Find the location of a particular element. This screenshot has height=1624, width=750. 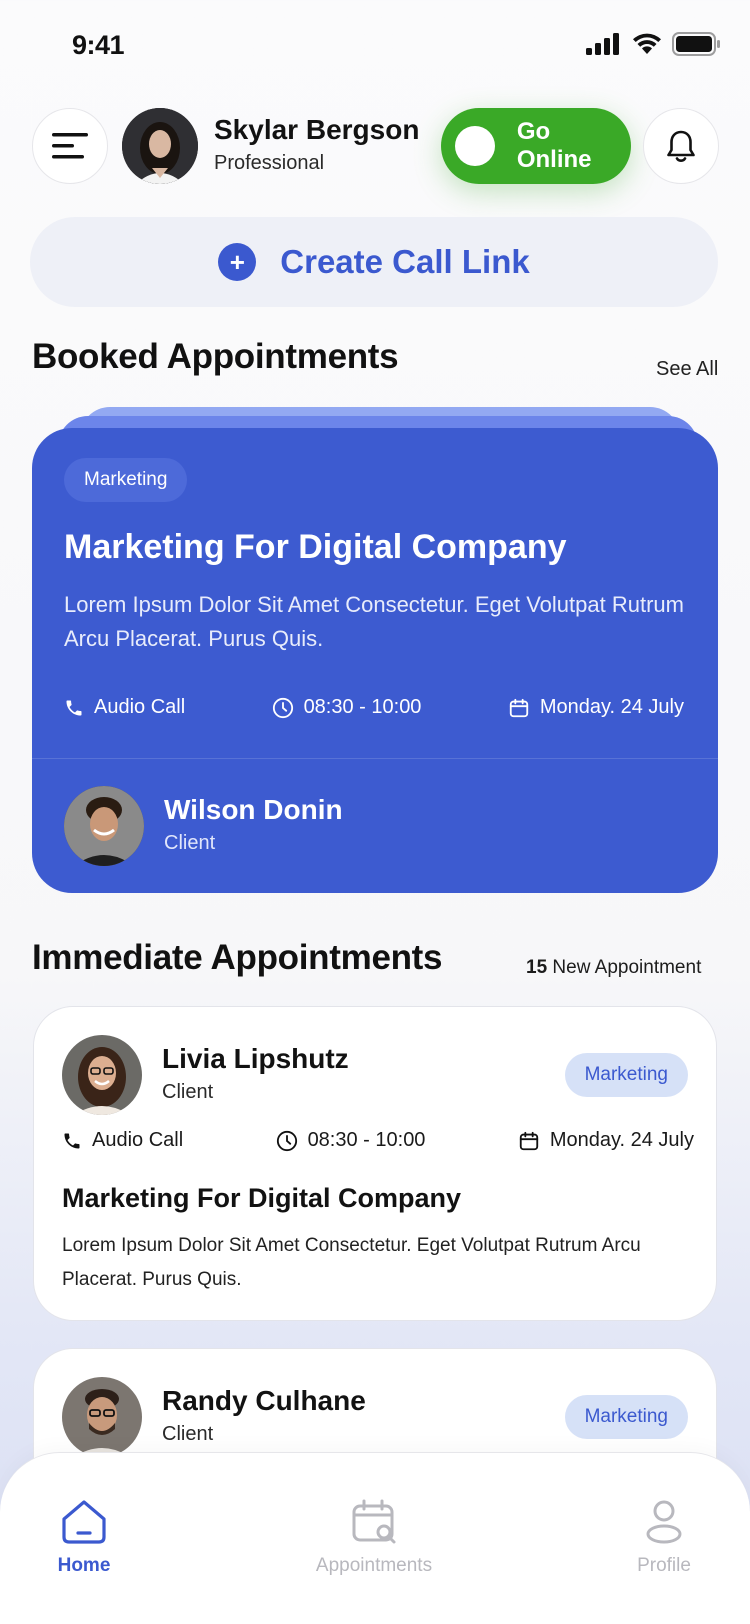

toggle-knob is located at coordinates (475, 146).